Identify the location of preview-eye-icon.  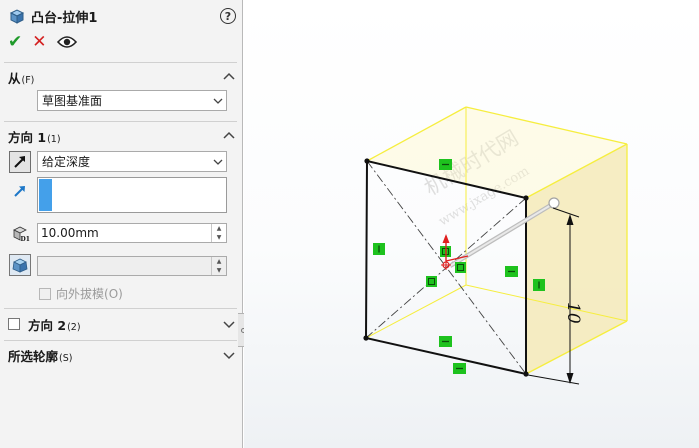
(66, 42).